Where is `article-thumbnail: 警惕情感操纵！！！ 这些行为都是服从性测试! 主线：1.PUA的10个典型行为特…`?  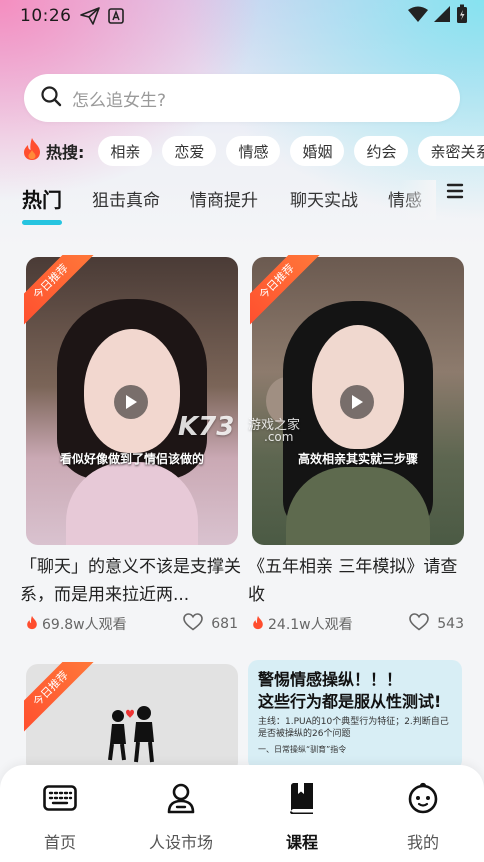
article-thumbnail: 警惕情感操纵！！！ 这些行为都是服从性测试! 主线：1.PUA的10个典型行为特… is located at coordinates (355, 715).